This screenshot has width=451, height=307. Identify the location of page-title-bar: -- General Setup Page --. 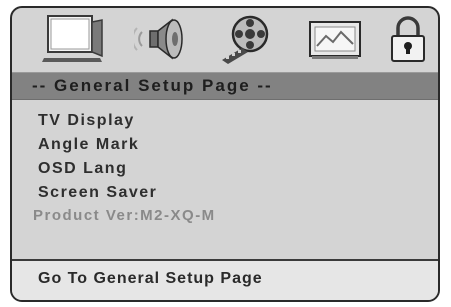
(225, 86).